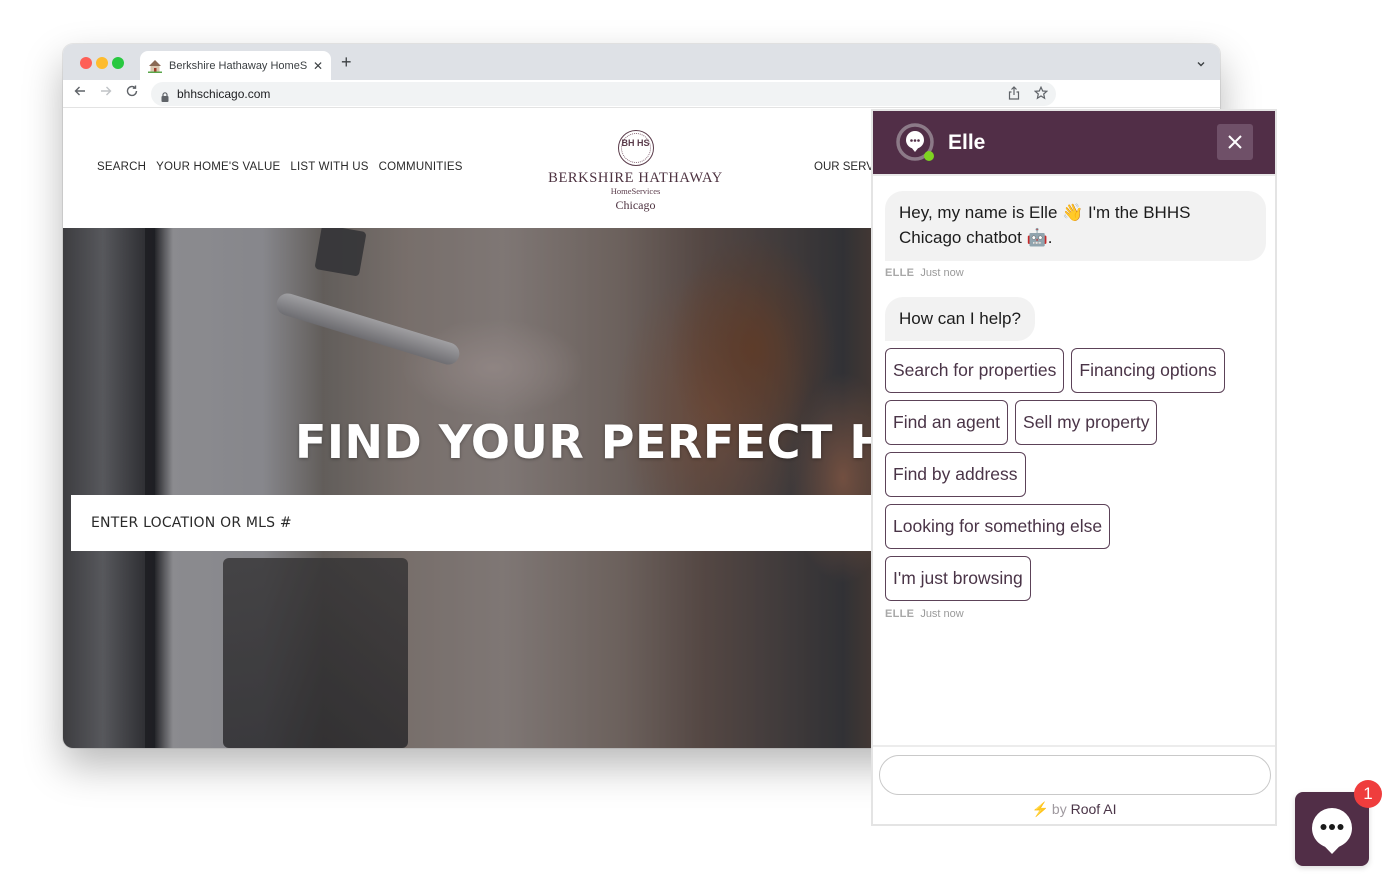  Describe the element at coordinates (947, 422) in the screenshot. I see `quick-reply-find-agent: Find an agent` at that location.